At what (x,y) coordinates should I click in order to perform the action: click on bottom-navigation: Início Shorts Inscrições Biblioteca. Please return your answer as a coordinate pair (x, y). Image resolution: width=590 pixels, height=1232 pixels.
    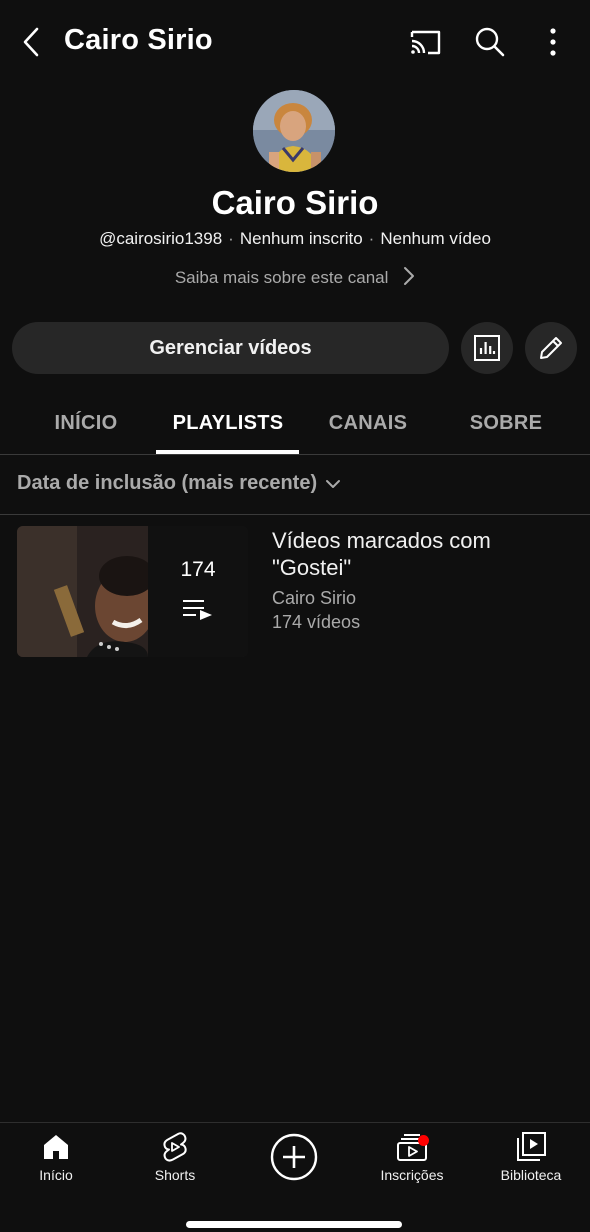
    Looking at the image, I should click on (295, 1177).